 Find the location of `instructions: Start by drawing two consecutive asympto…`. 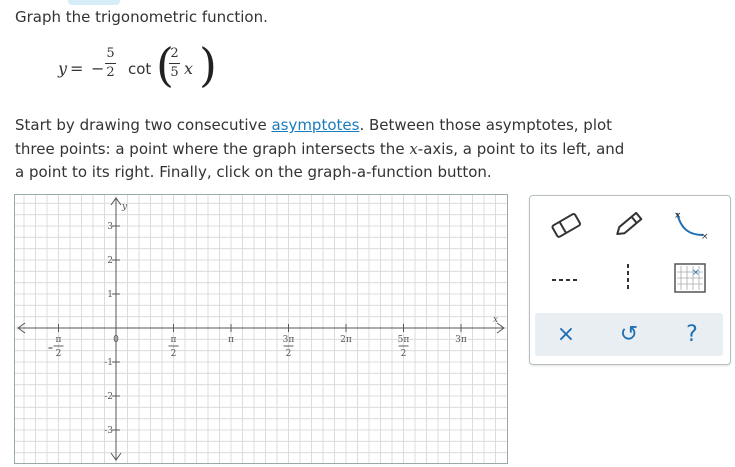

instructions: Start by drawing two consecutive asympto… is located at coordinates (325, 149).